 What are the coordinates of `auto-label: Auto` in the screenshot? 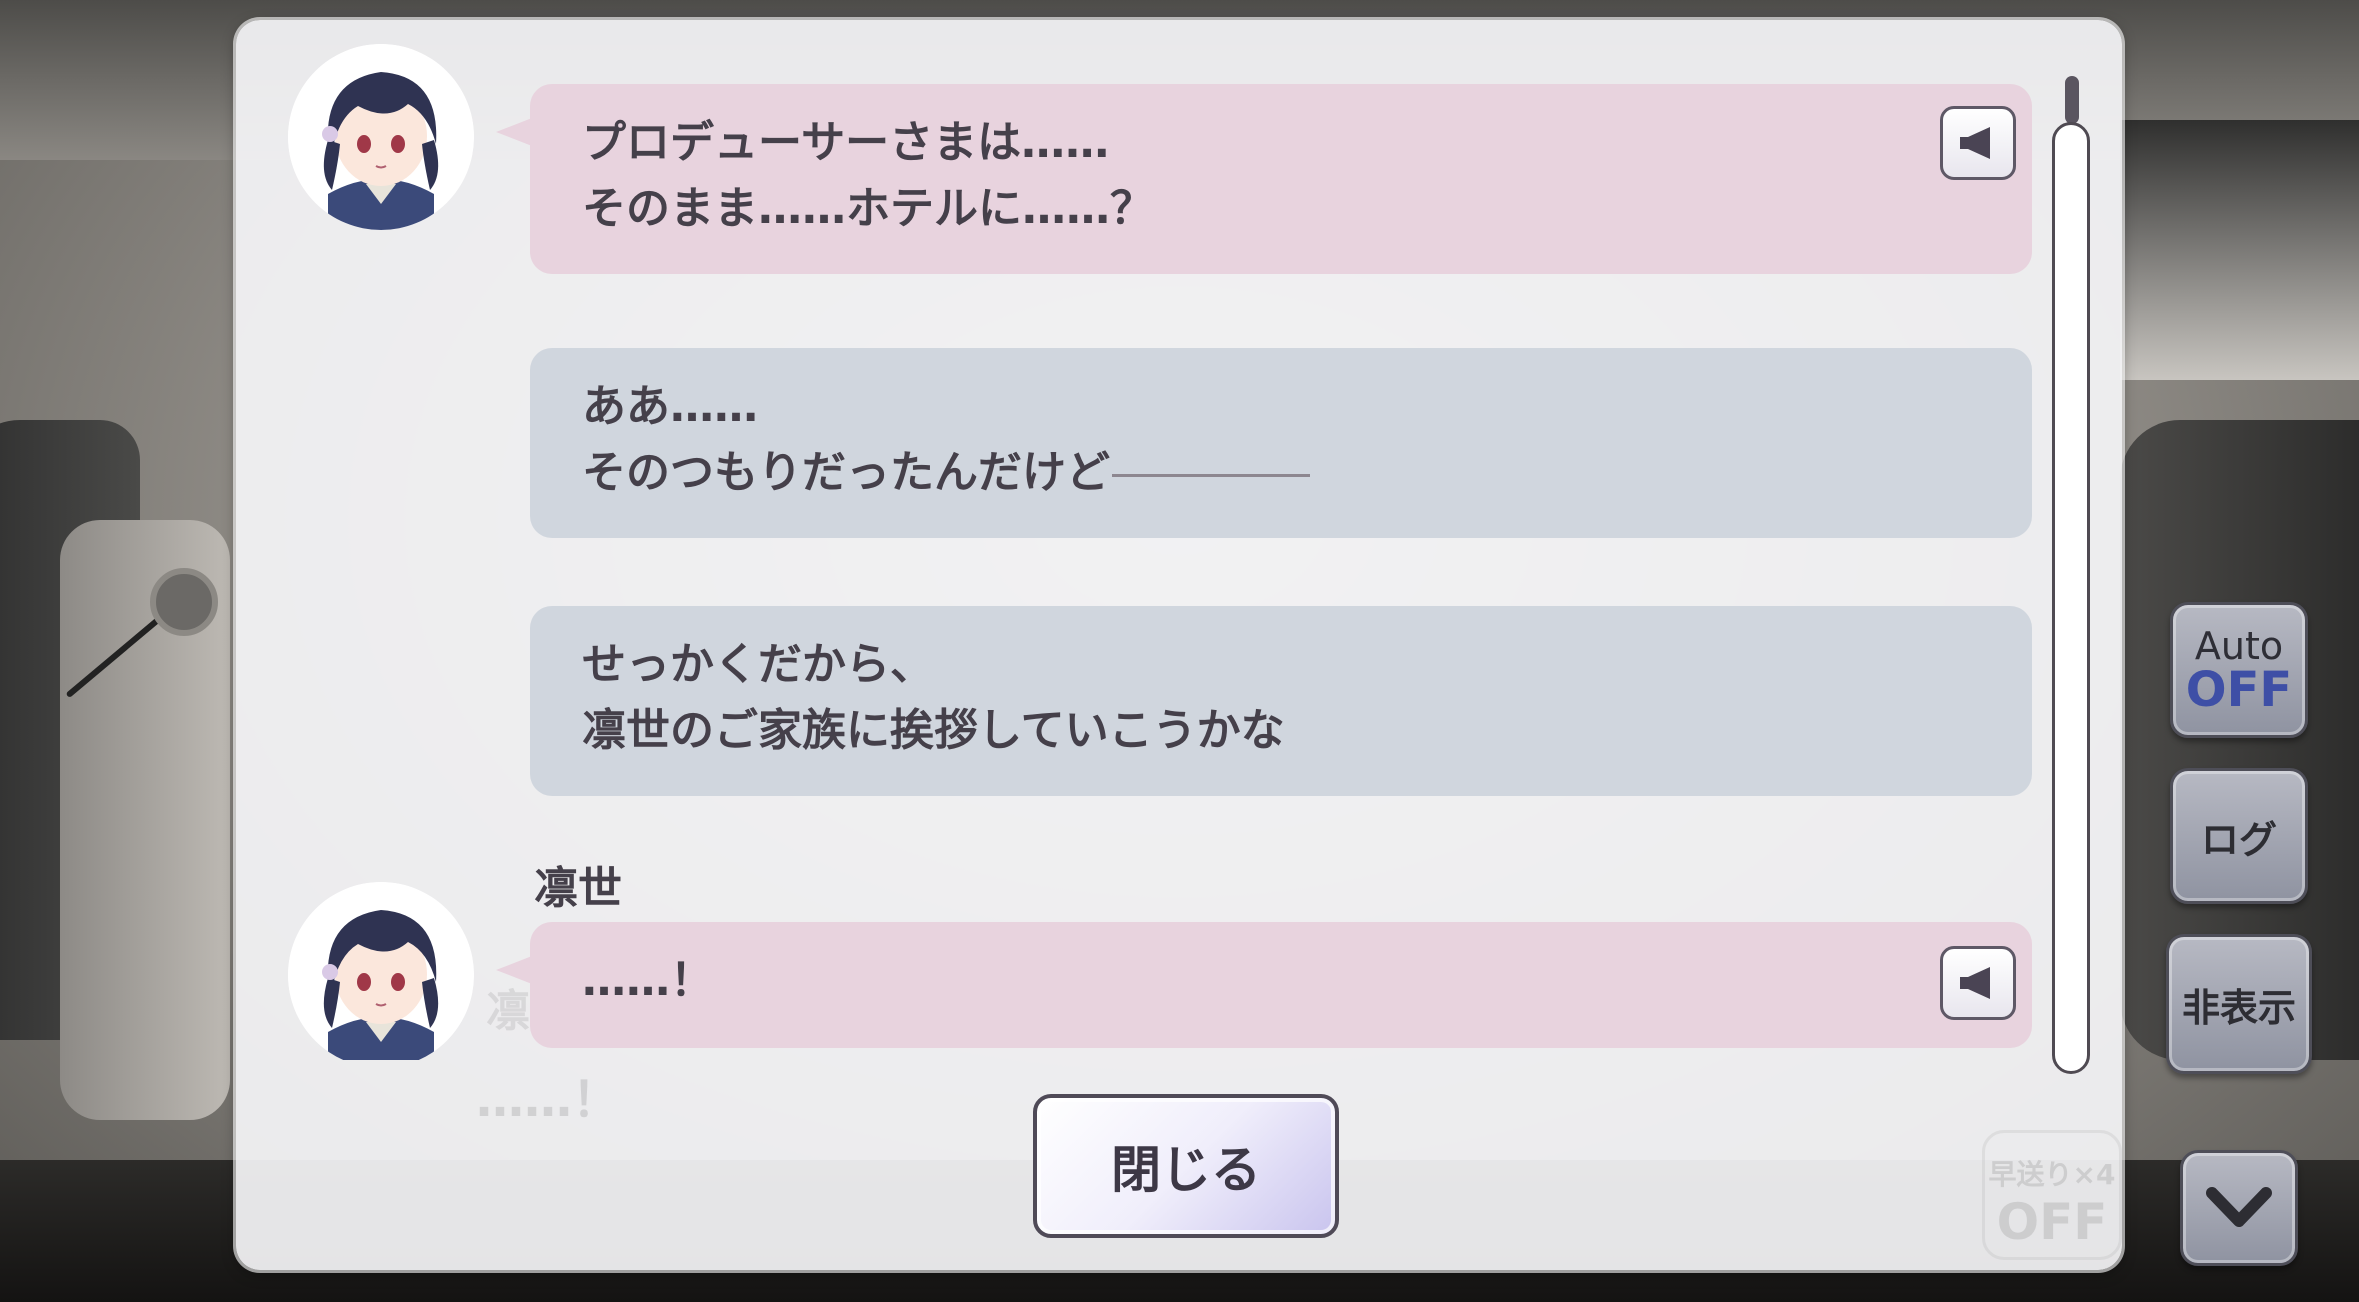 It's located at (2239, 646).